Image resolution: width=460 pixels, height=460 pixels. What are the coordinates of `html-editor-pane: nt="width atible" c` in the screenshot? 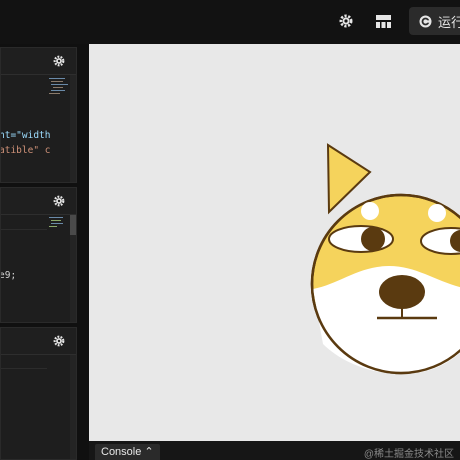 It's located at (38, 115).